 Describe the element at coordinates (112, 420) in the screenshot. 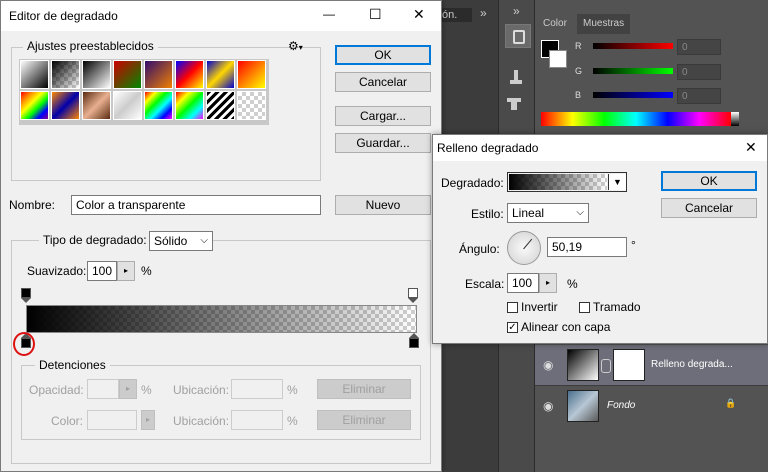

I see `color-swatch-field` at that location.